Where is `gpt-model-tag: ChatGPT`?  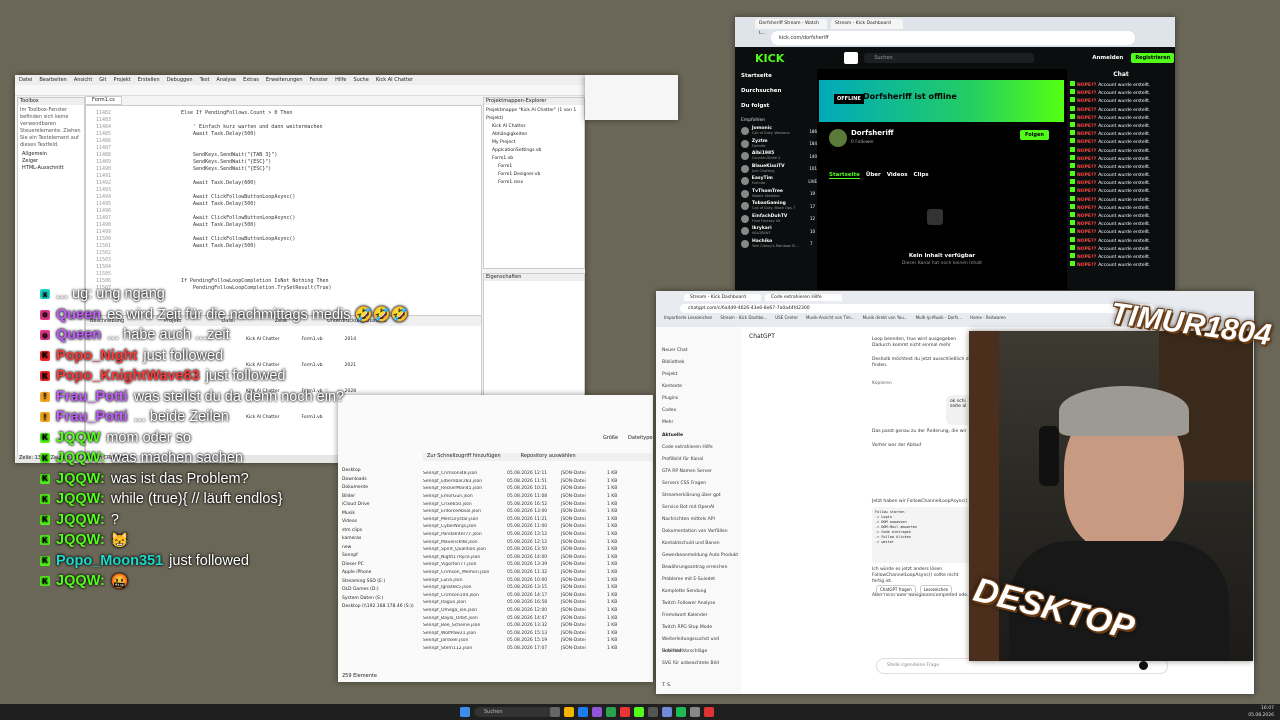
gpt-model-tag: ChatGPT is located at coordinates (762, 336).